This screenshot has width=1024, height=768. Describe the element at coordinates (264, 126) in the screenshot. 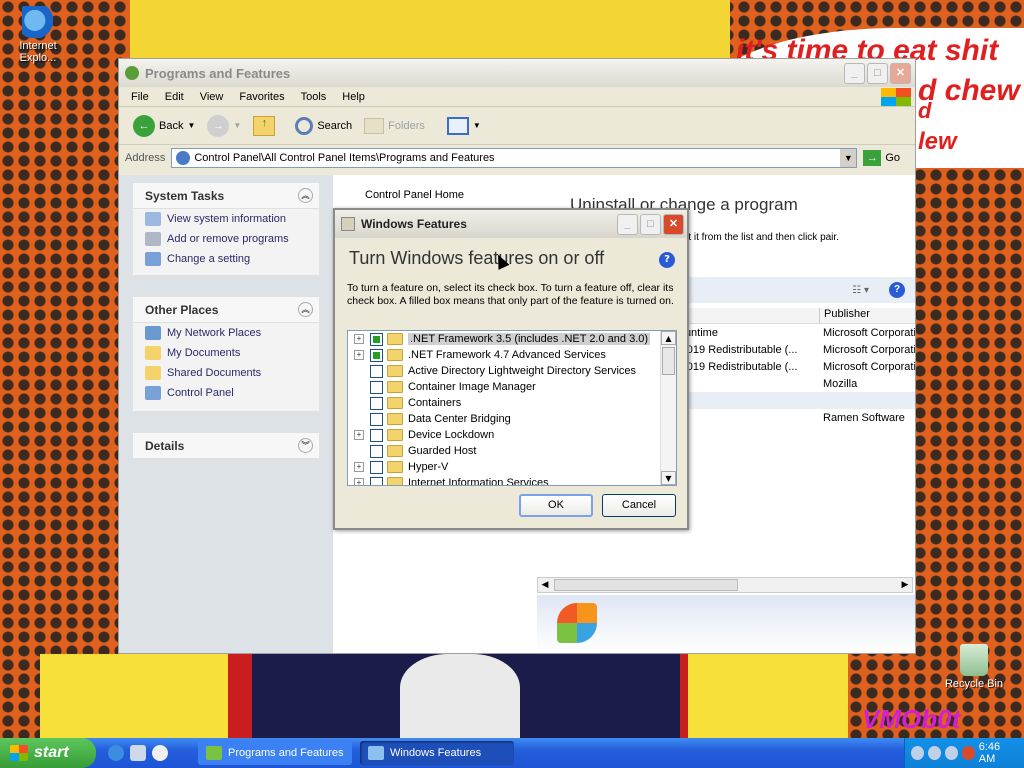

I see `up-folder-button: ↑` at that location.